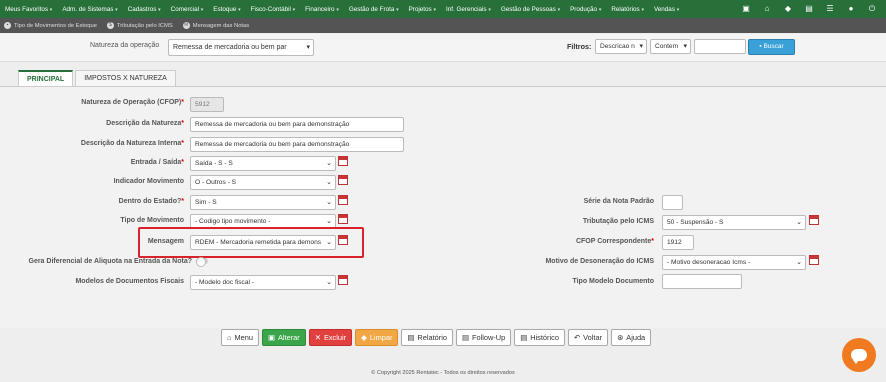 This screenshot has width=886, height=382. I want to click on historico-button: ▤ Histórico, so click(539, 337).